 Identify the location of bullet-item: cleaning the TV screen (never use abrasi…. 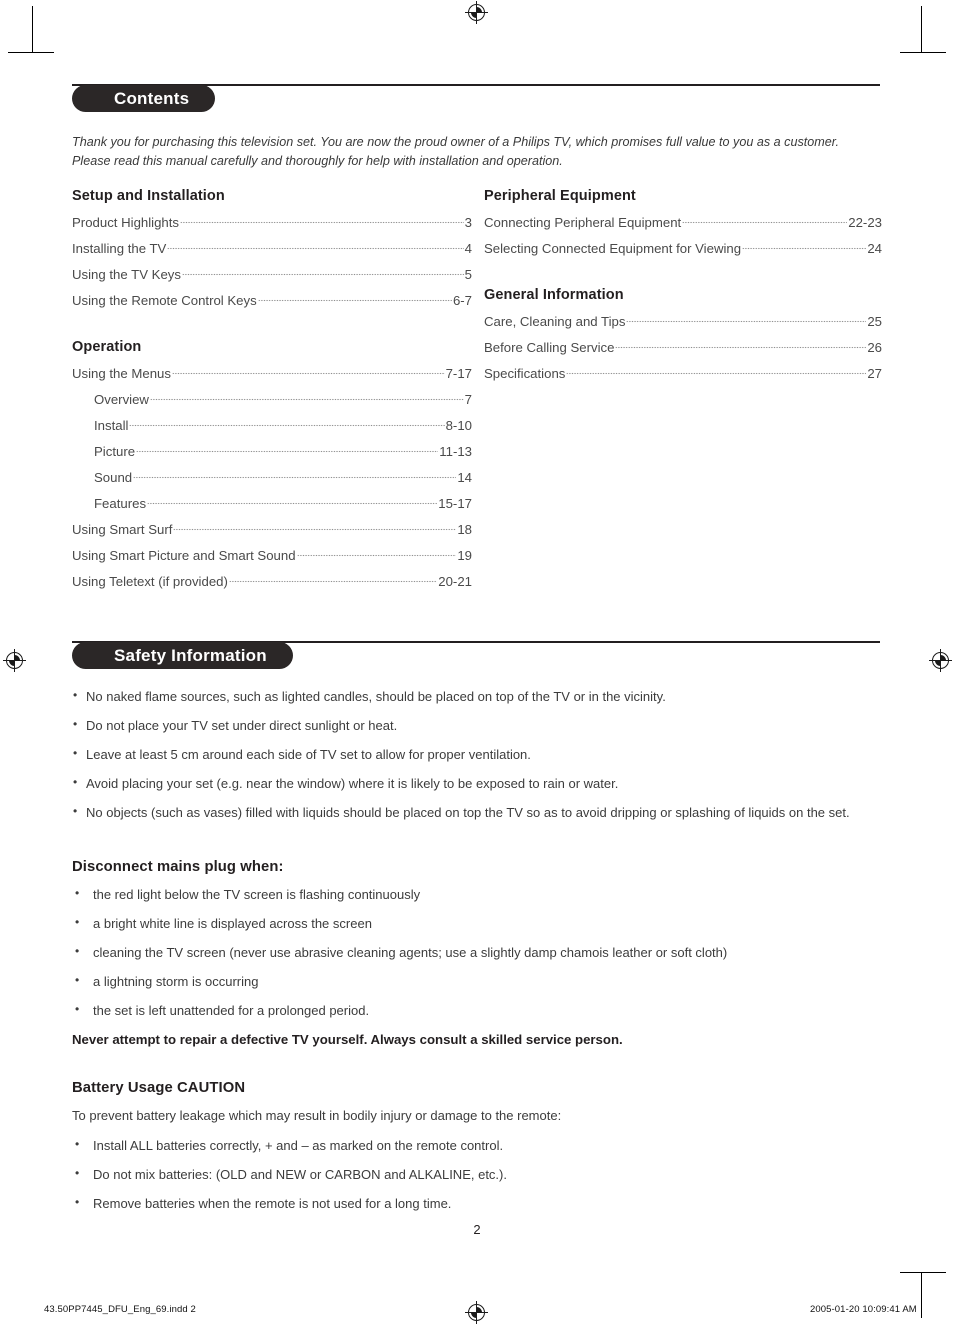
(478, 952).